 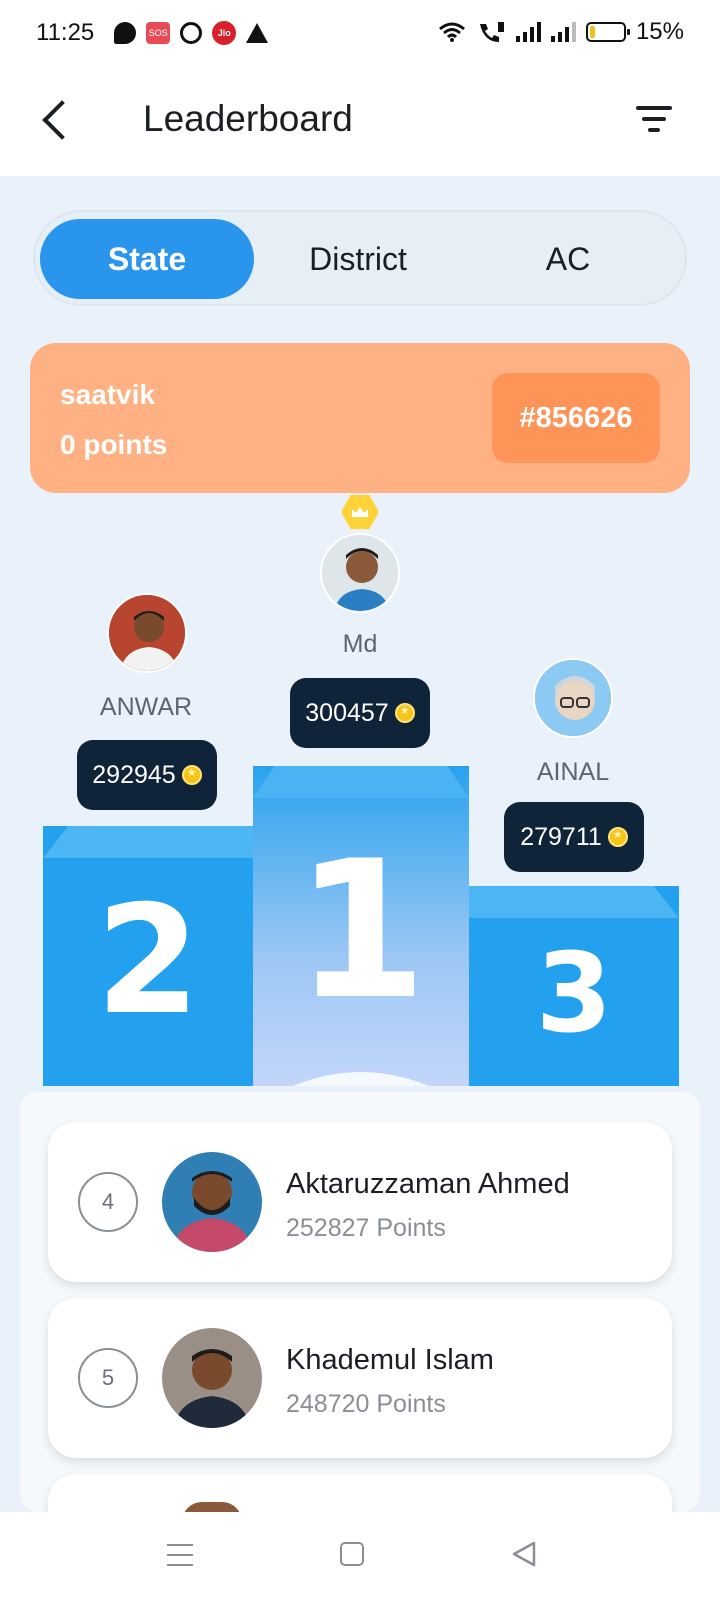 I want to click on battery-icon, so click(x=607, y=32).